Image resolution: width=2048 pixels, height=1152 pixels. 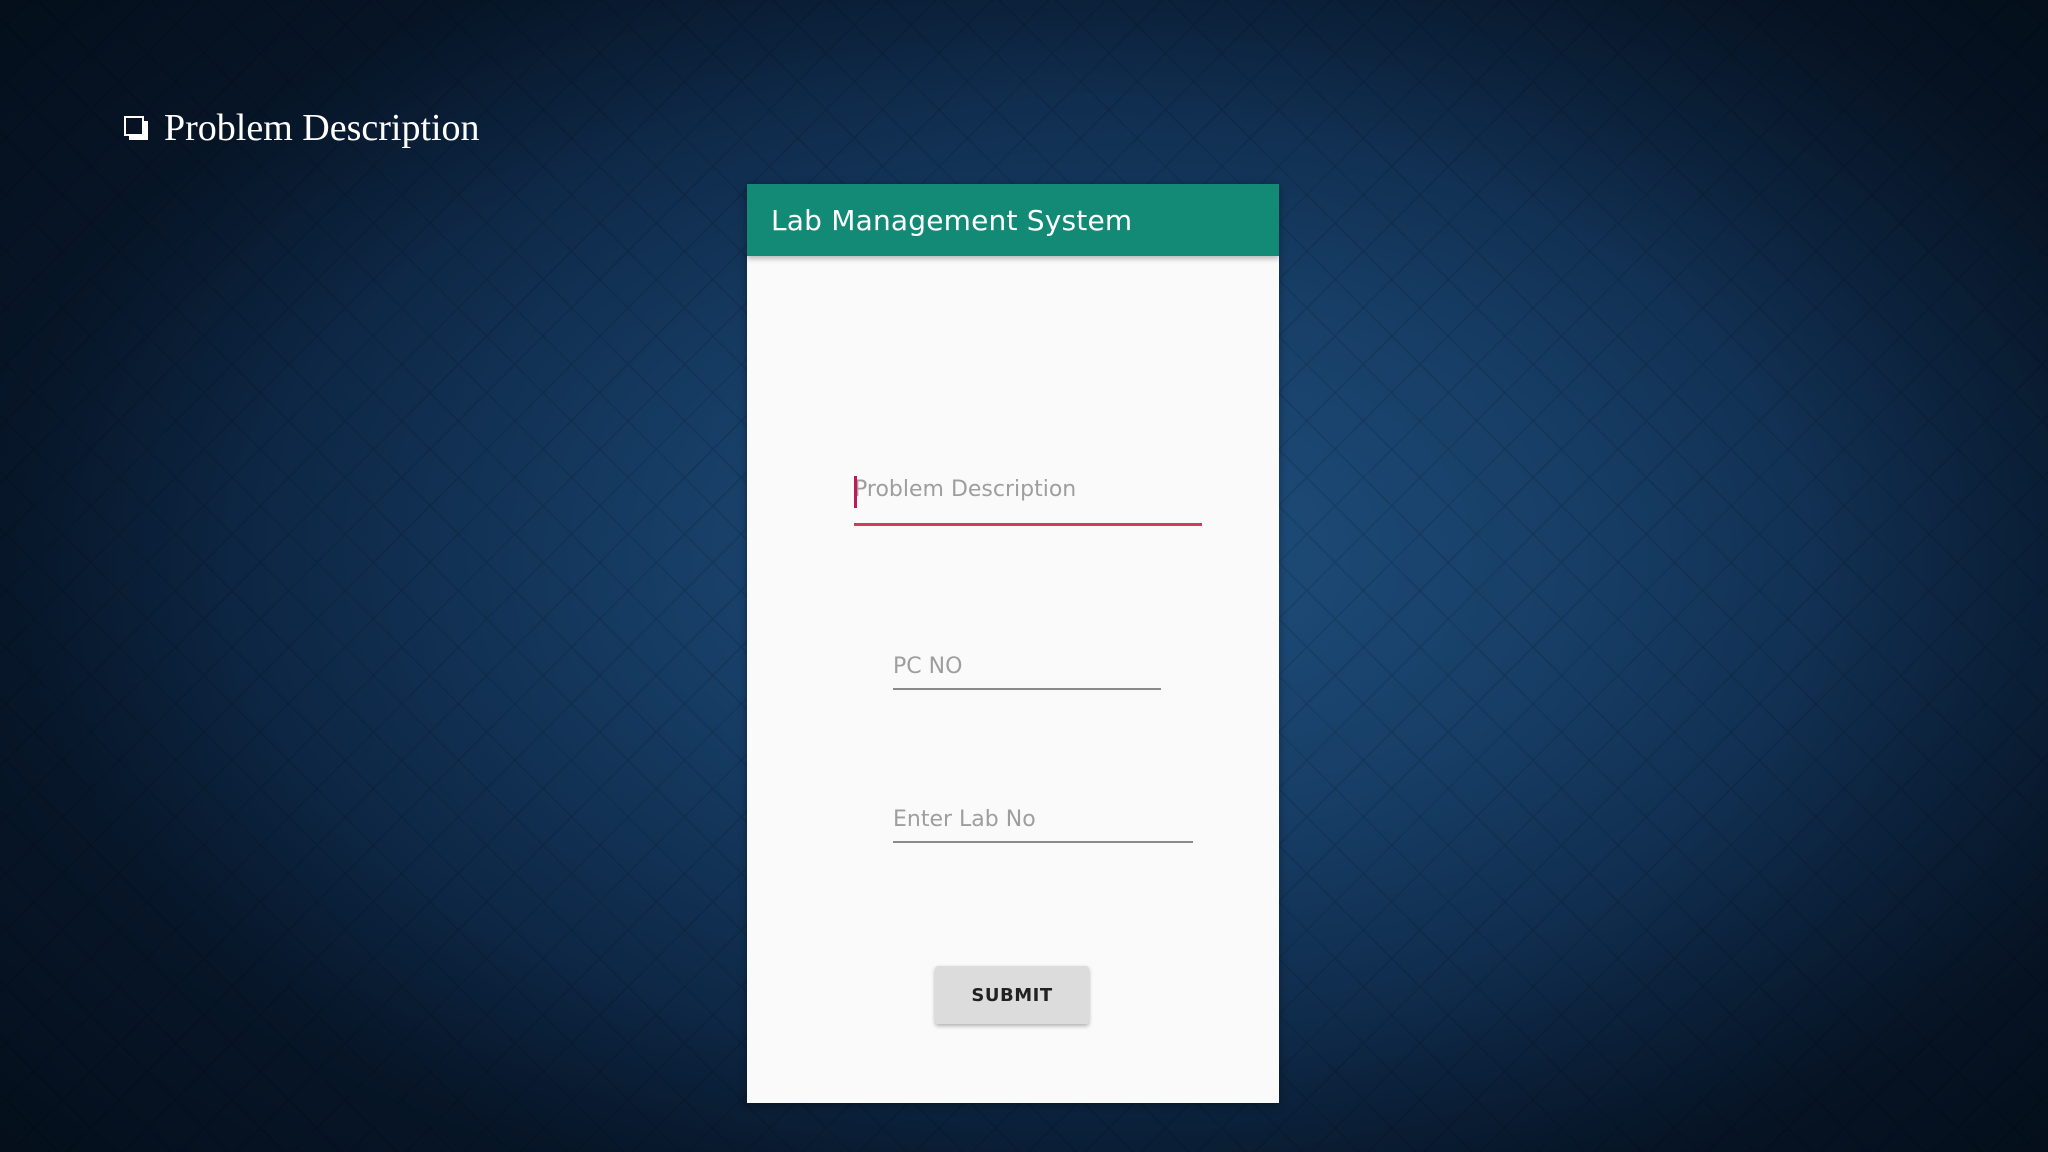 What do you see at coordinates (952, 220) in the screenshot?
I see `app-title: Lab Management System` at bounding box center [952, 220].